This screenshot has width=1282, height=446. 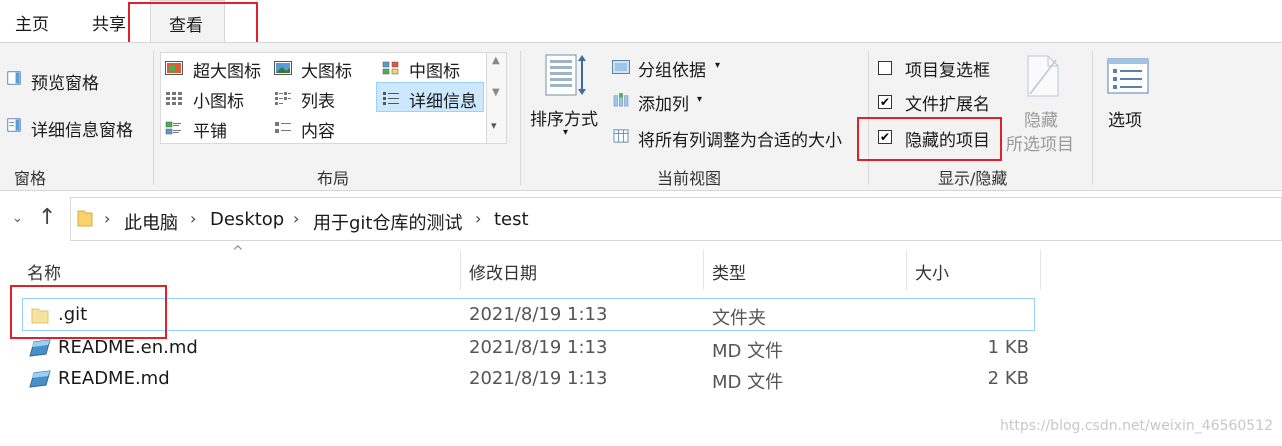 What do you see at coordinates (391, 98) in the screenshot?
I see `details-view-icon` at bounding box center [391, 98].